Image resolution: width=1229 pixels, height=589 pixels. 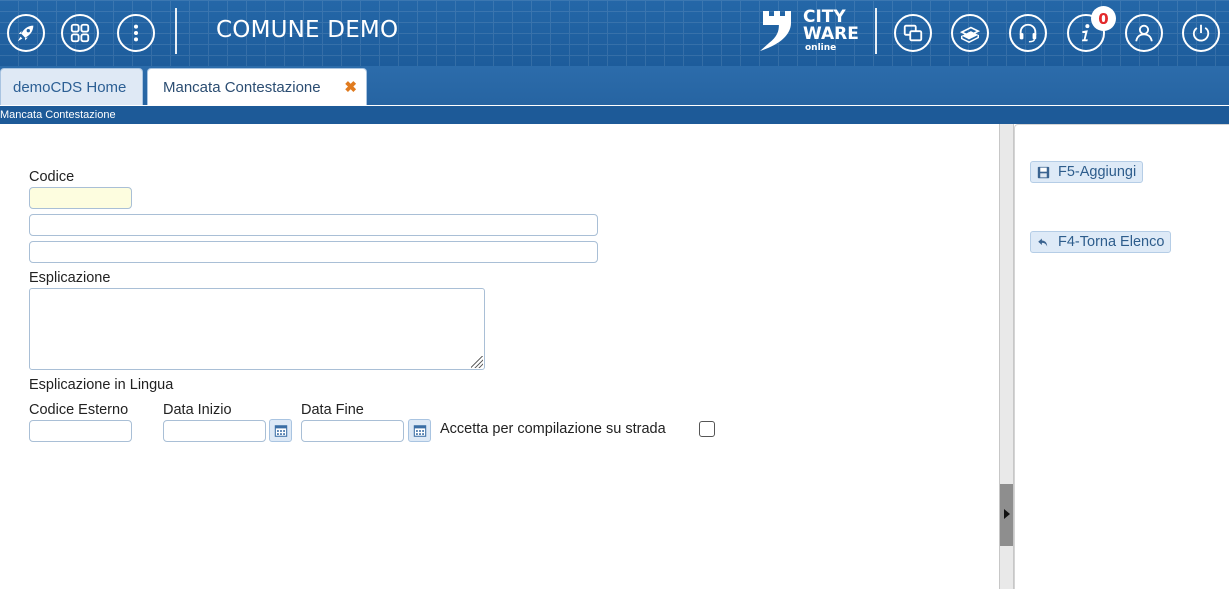 What do you see at coordinates (775, 31) in the screenshot?
I see `castle-logo-icon` at bounding box center [775, 31].